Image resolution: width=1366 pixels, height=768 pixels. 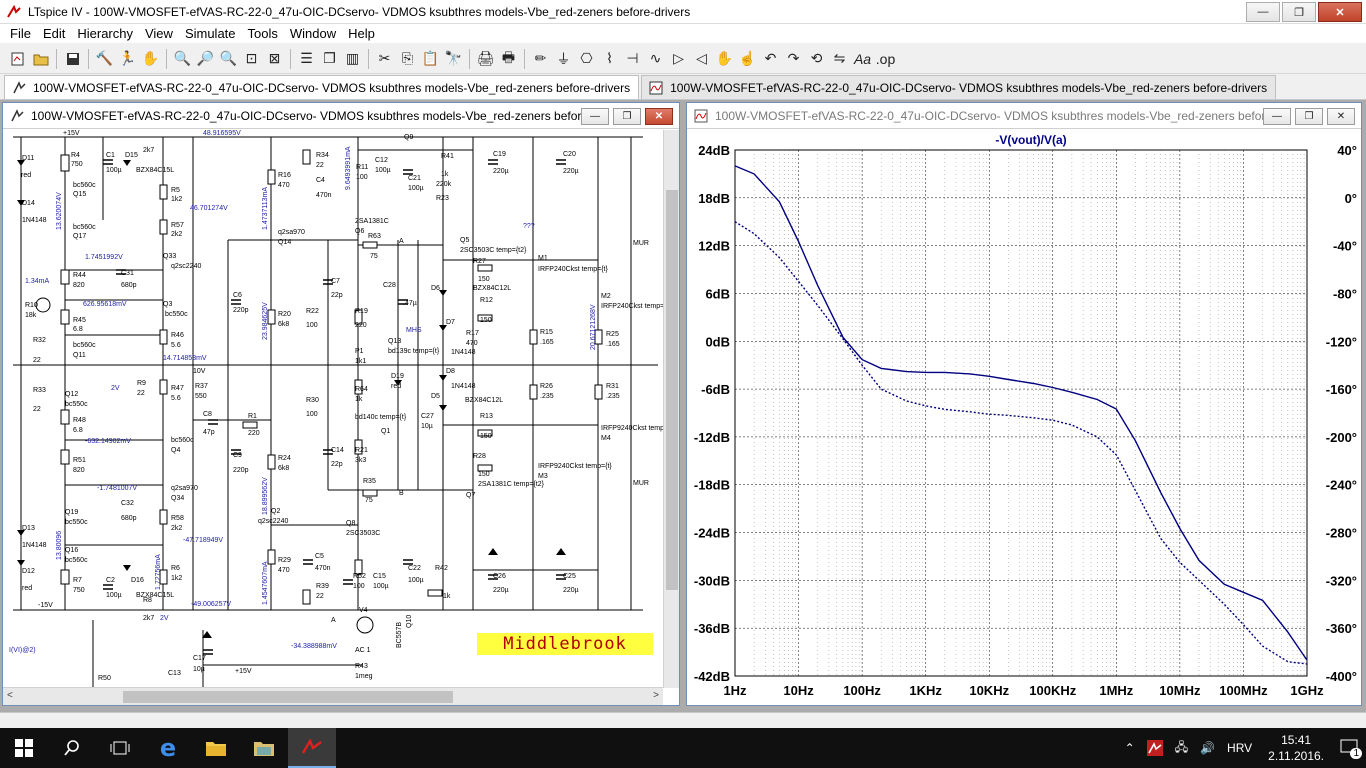 I want to click on label-p15v: +15V, so click(x=71, y=133).